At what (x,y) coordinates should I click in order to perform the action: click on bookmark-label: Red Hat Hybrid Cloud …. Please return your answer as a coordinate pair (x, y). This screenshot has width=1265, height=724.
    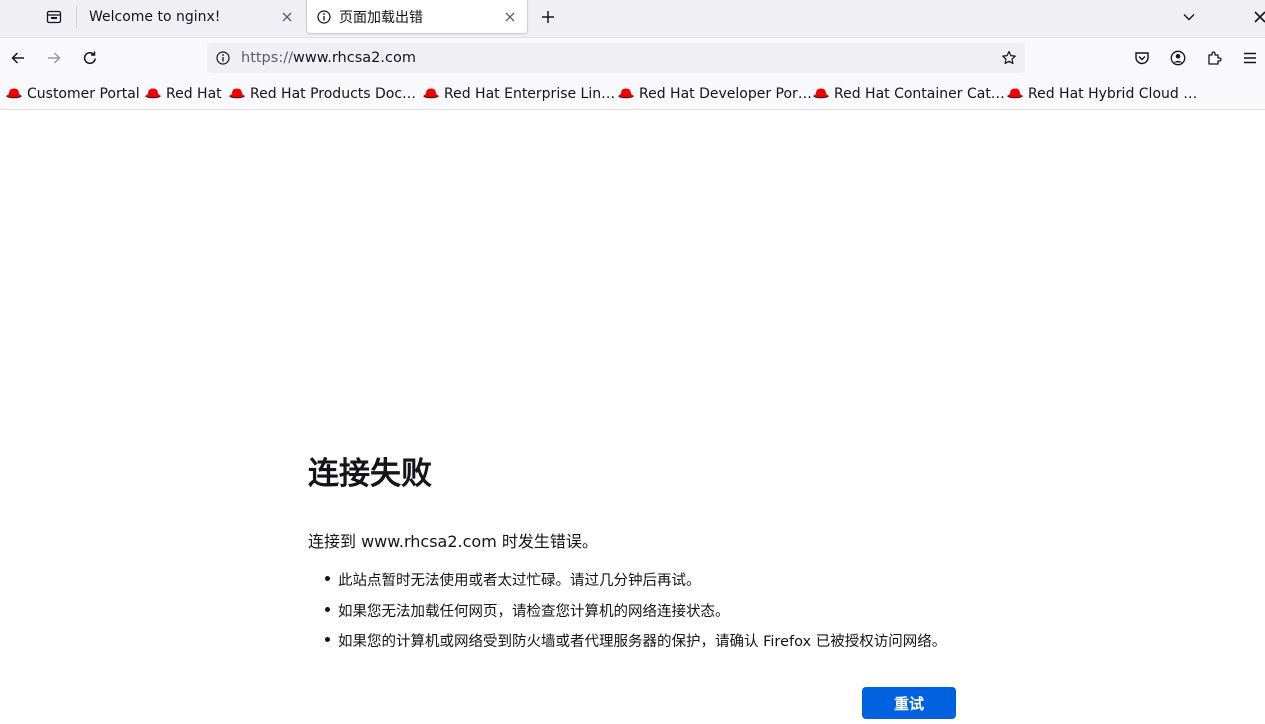
    Looking at the image, I should click on (1113, 94).